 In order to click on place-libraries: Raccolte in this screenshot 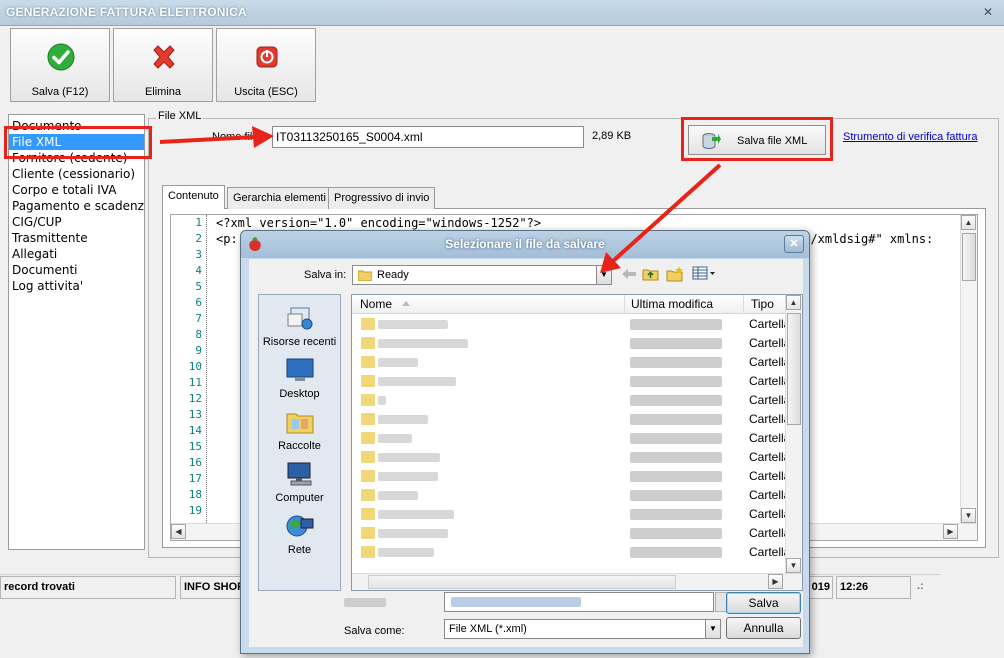, I will do `click(299, 430)`.